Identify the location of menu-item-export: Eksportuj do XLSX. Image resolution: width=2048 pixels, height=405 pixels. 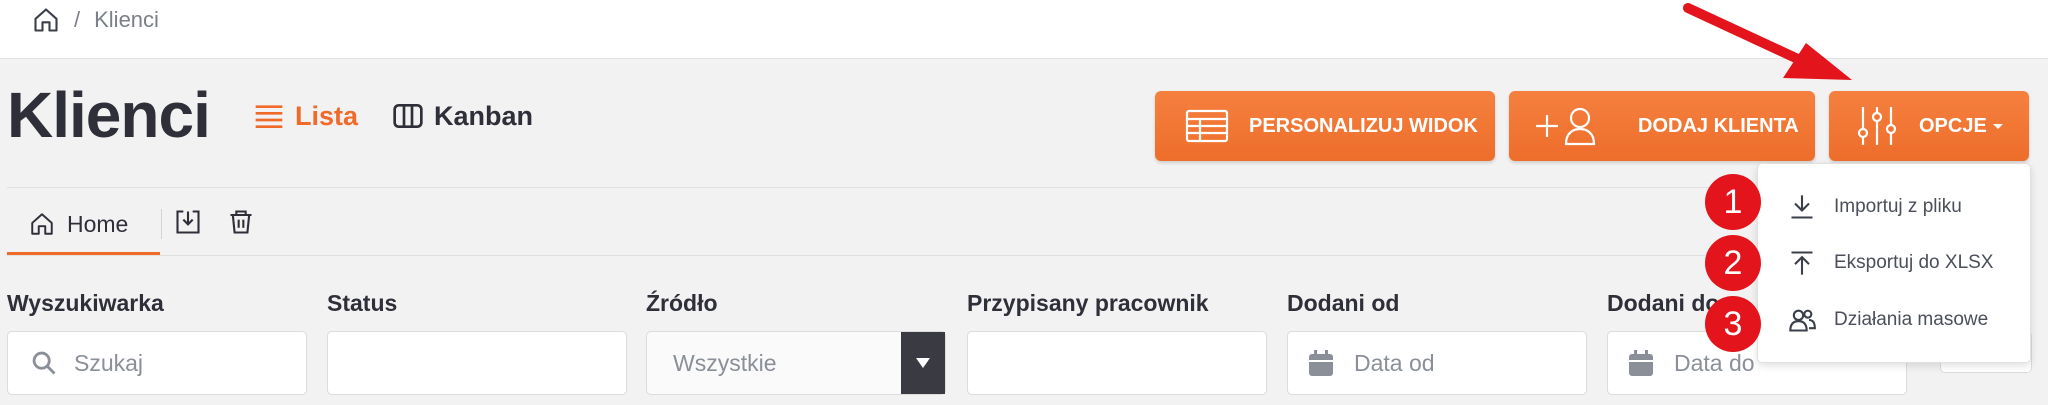
(1890, 263).